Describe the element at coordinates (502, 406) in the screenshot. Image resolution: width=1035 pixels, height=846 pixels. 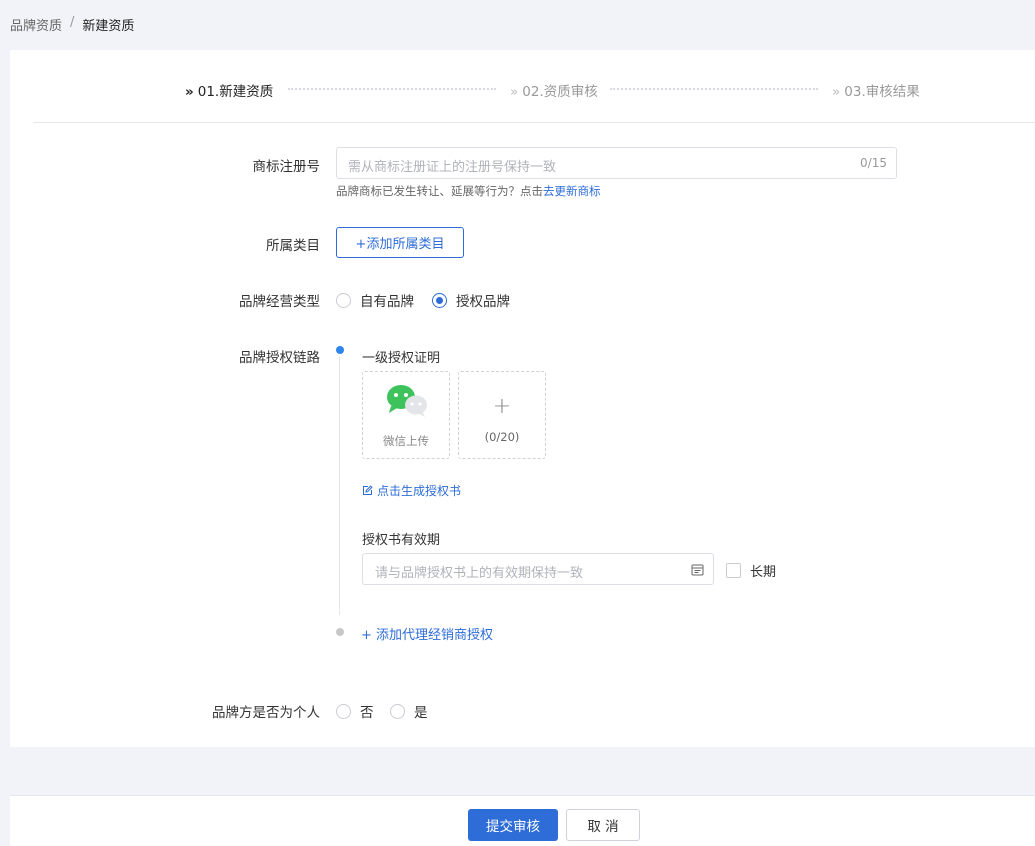
I see `plus-icon: +` at that location.